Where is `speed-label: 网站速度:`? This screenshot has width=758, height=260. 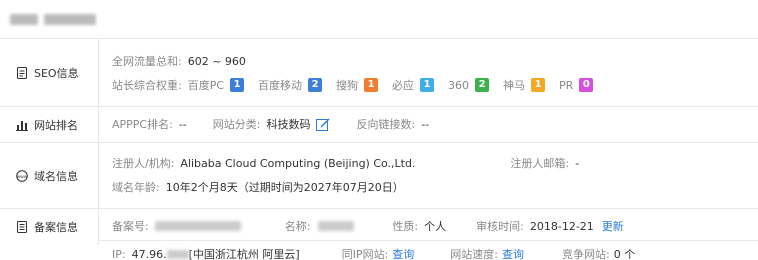
speed-label: 网站速度: is located at coordinates (474, 254).